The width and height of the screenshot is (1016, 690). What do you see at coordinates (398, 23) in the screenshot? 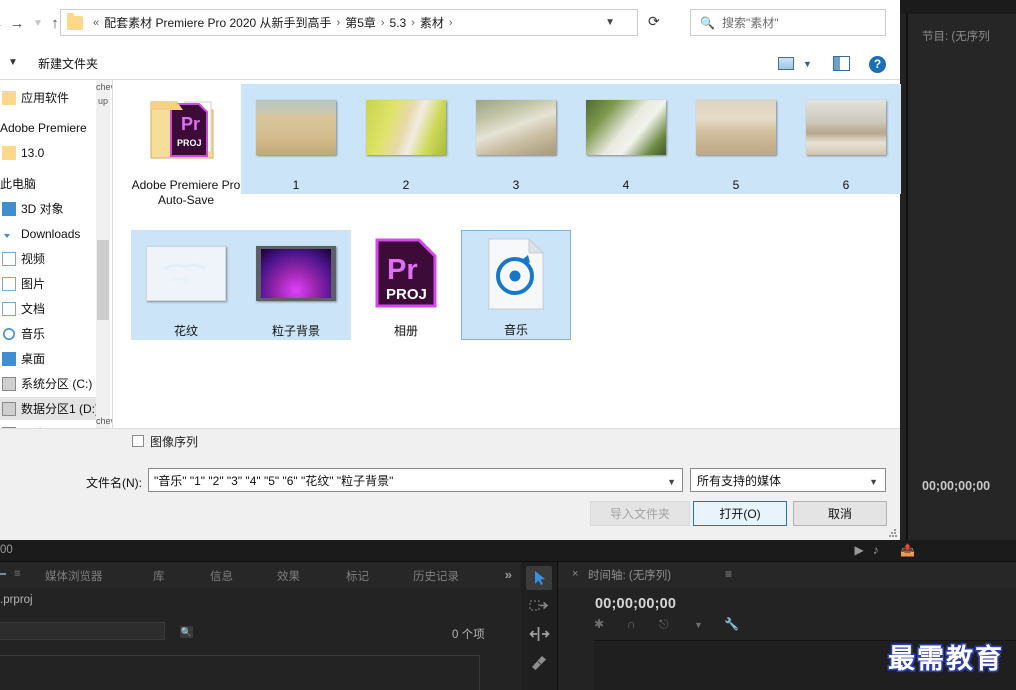
I see `breadcrumb-item-2: 5.3` at bounding box center [398, 23].